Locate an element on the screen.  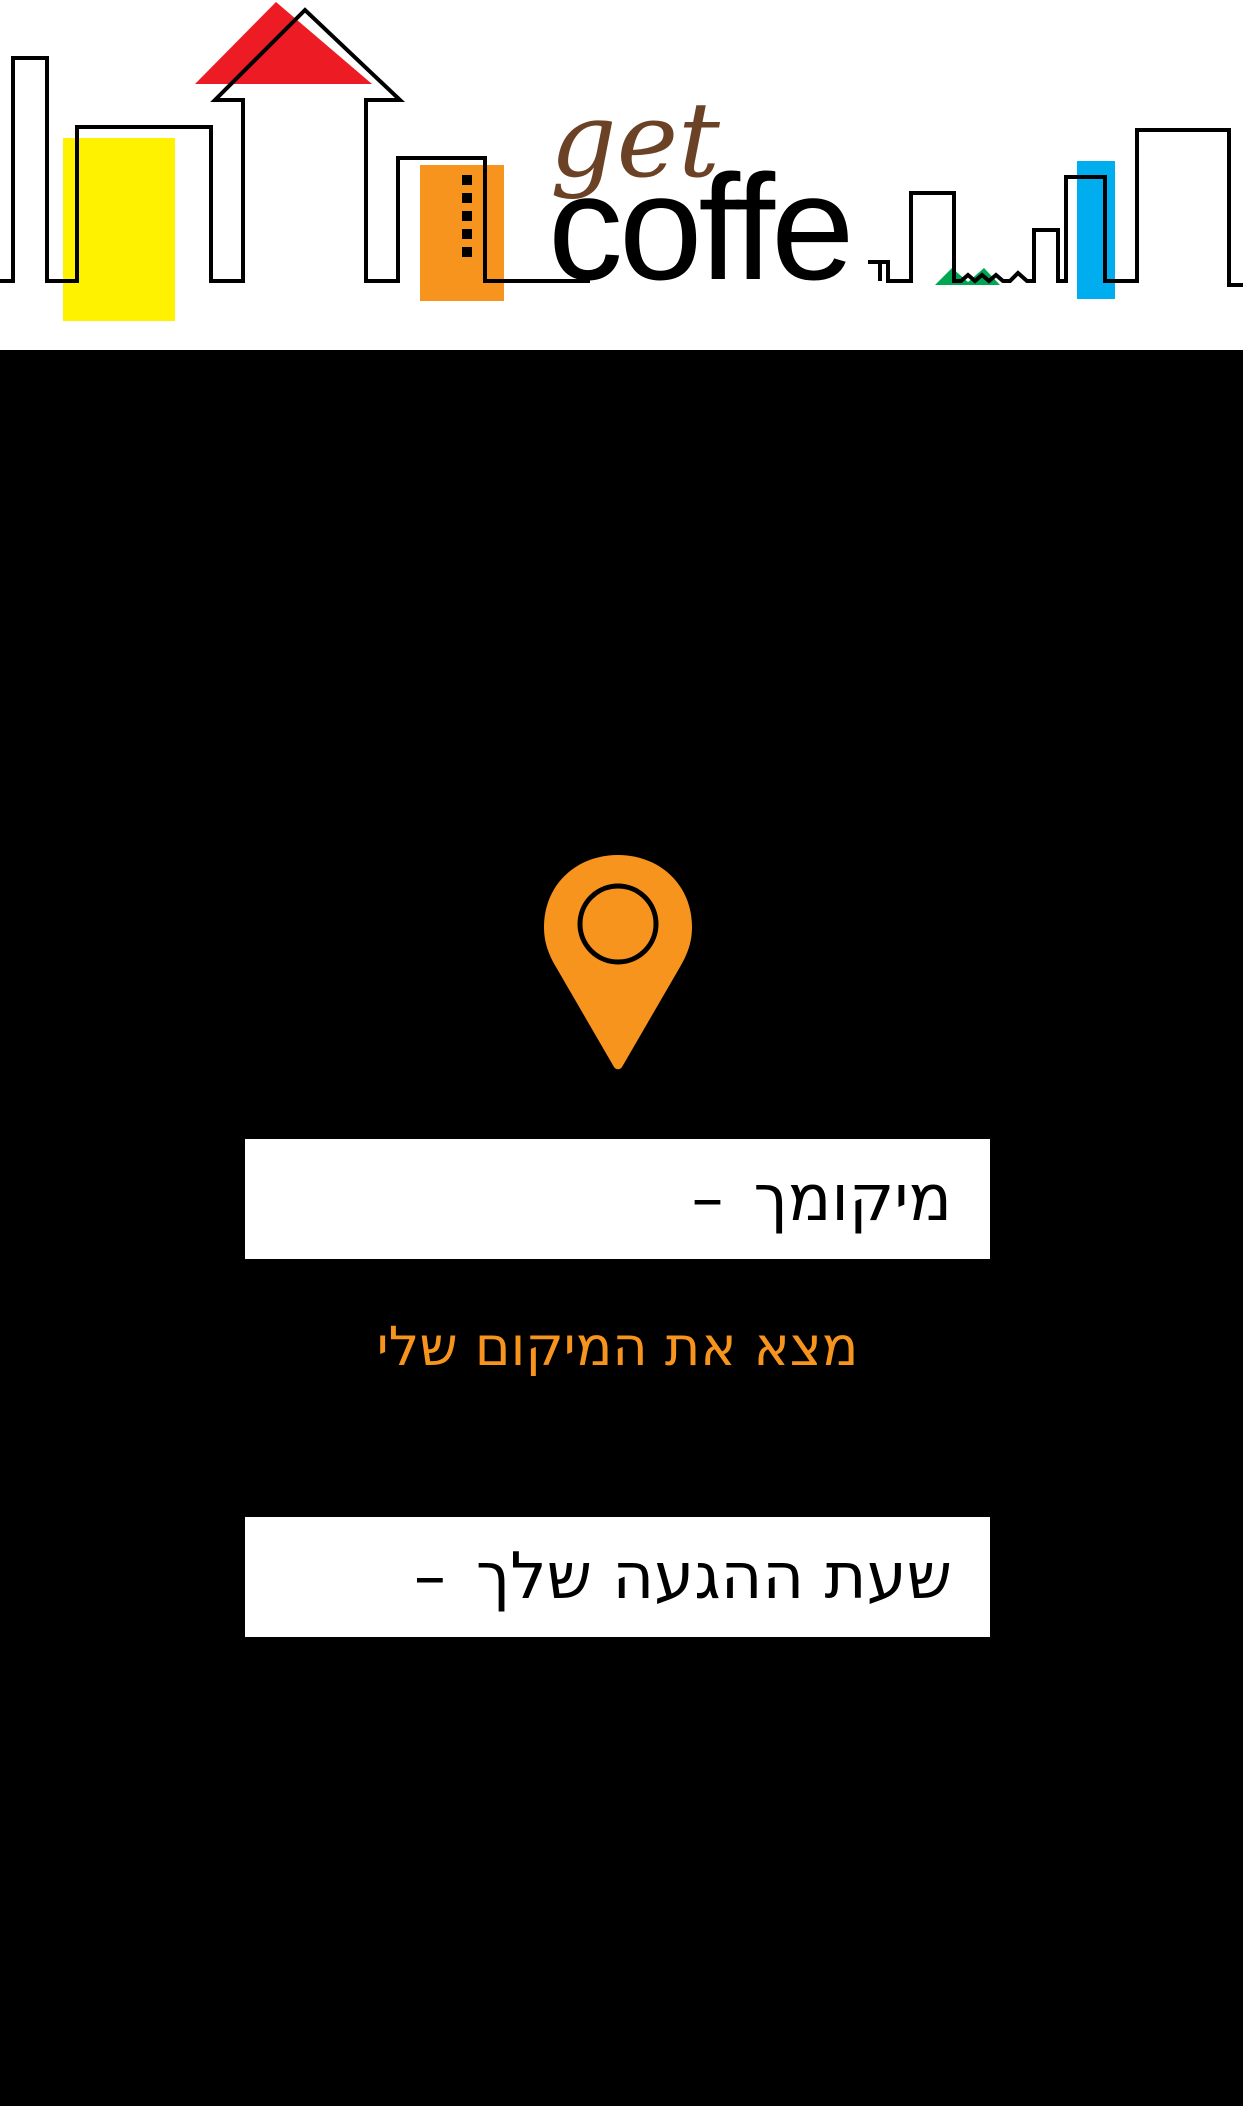
find-my-location-link: מצא את המיקום שלי is located at coordinates (617, 1346).